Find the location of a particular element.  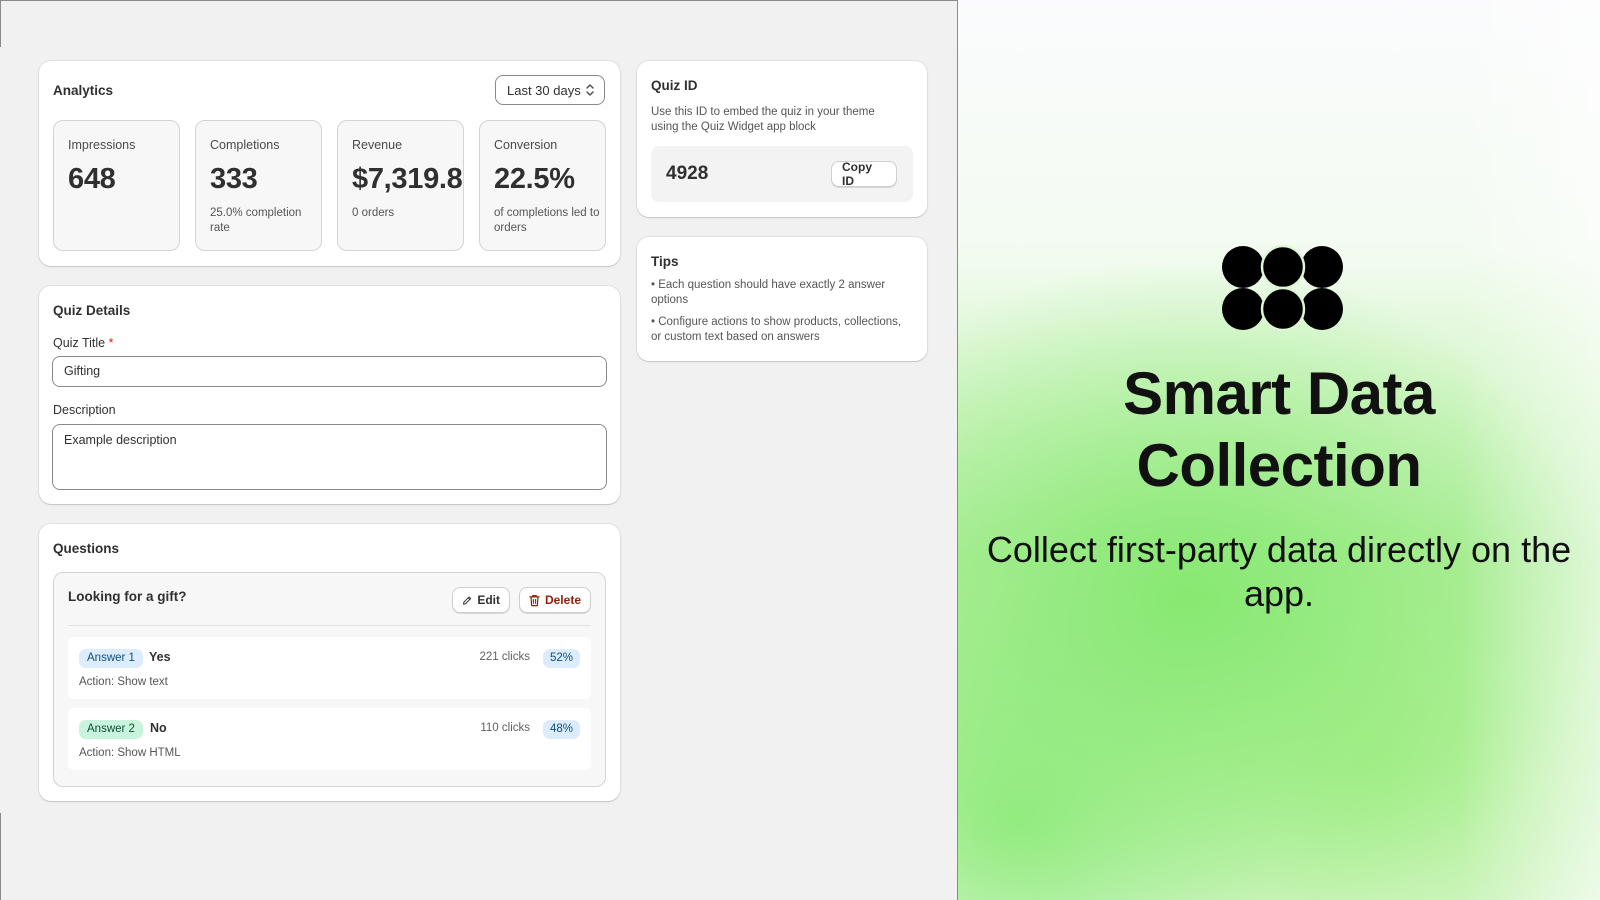

stat-subtext: of completions led to orders is located at coordinates (547, 220).